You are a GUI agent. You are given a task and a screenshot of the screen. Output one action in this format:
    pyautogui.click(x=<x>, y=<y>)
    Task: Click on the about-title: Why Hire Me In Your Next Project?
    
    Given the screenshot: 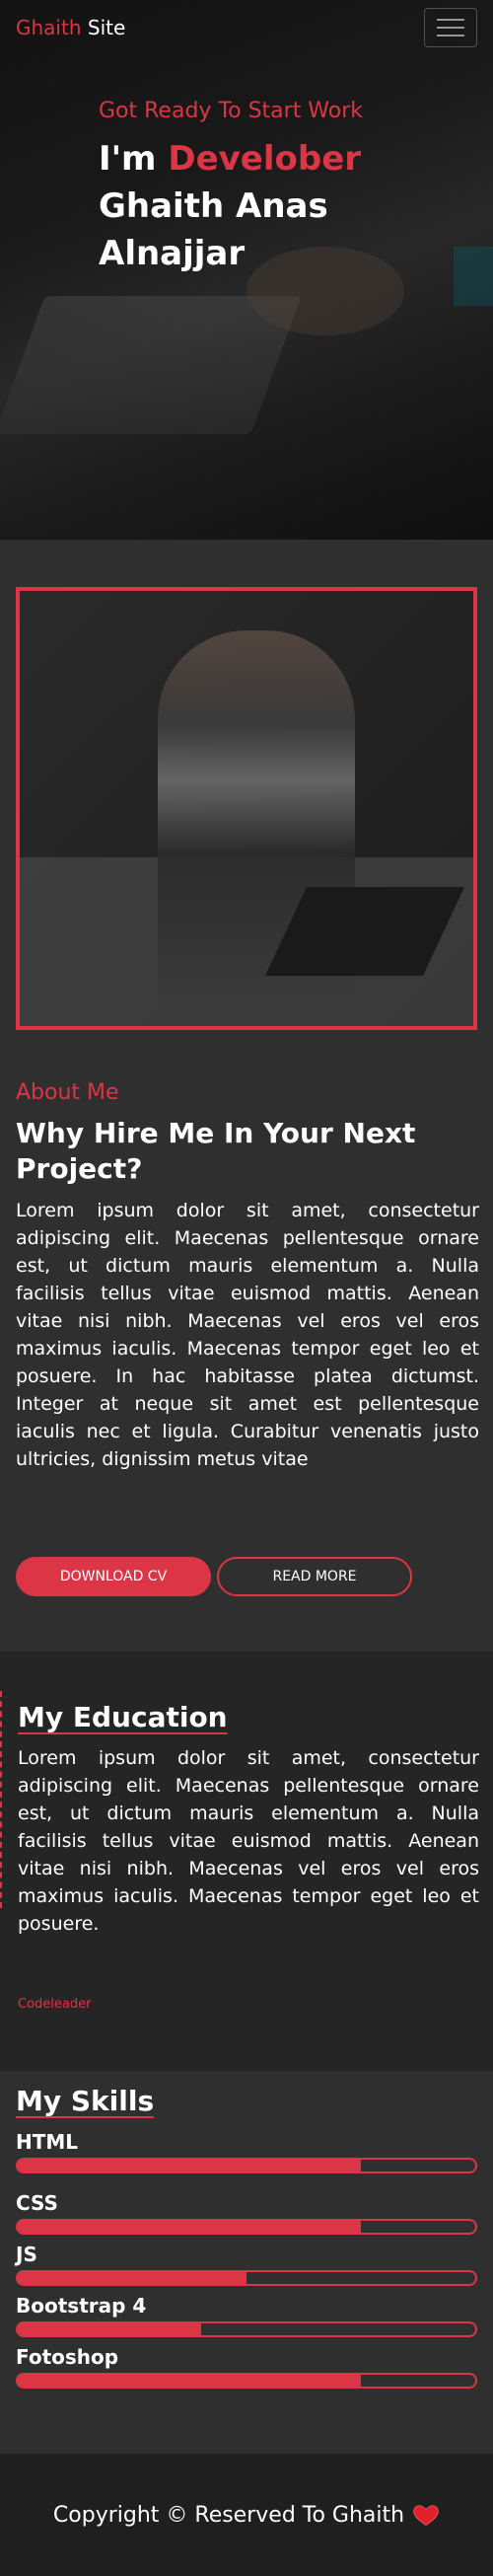 What is the action you would take?
    pyautogui.click(x=216, y=1151)
    